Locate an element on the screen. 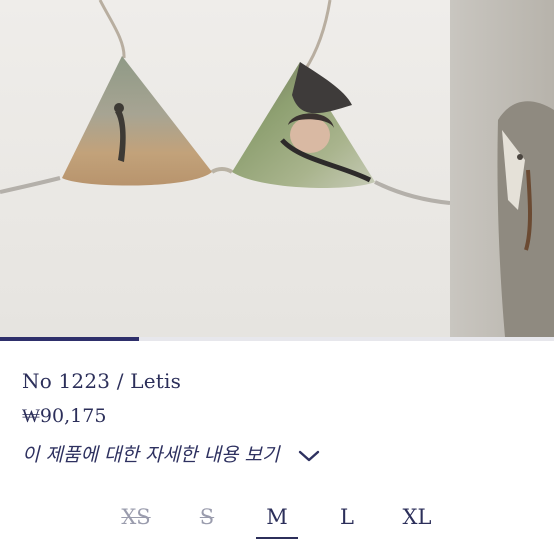 Image resolution: width=554 pixels, height=554 pixels. product-image-next is located at coordinates (502, 168).